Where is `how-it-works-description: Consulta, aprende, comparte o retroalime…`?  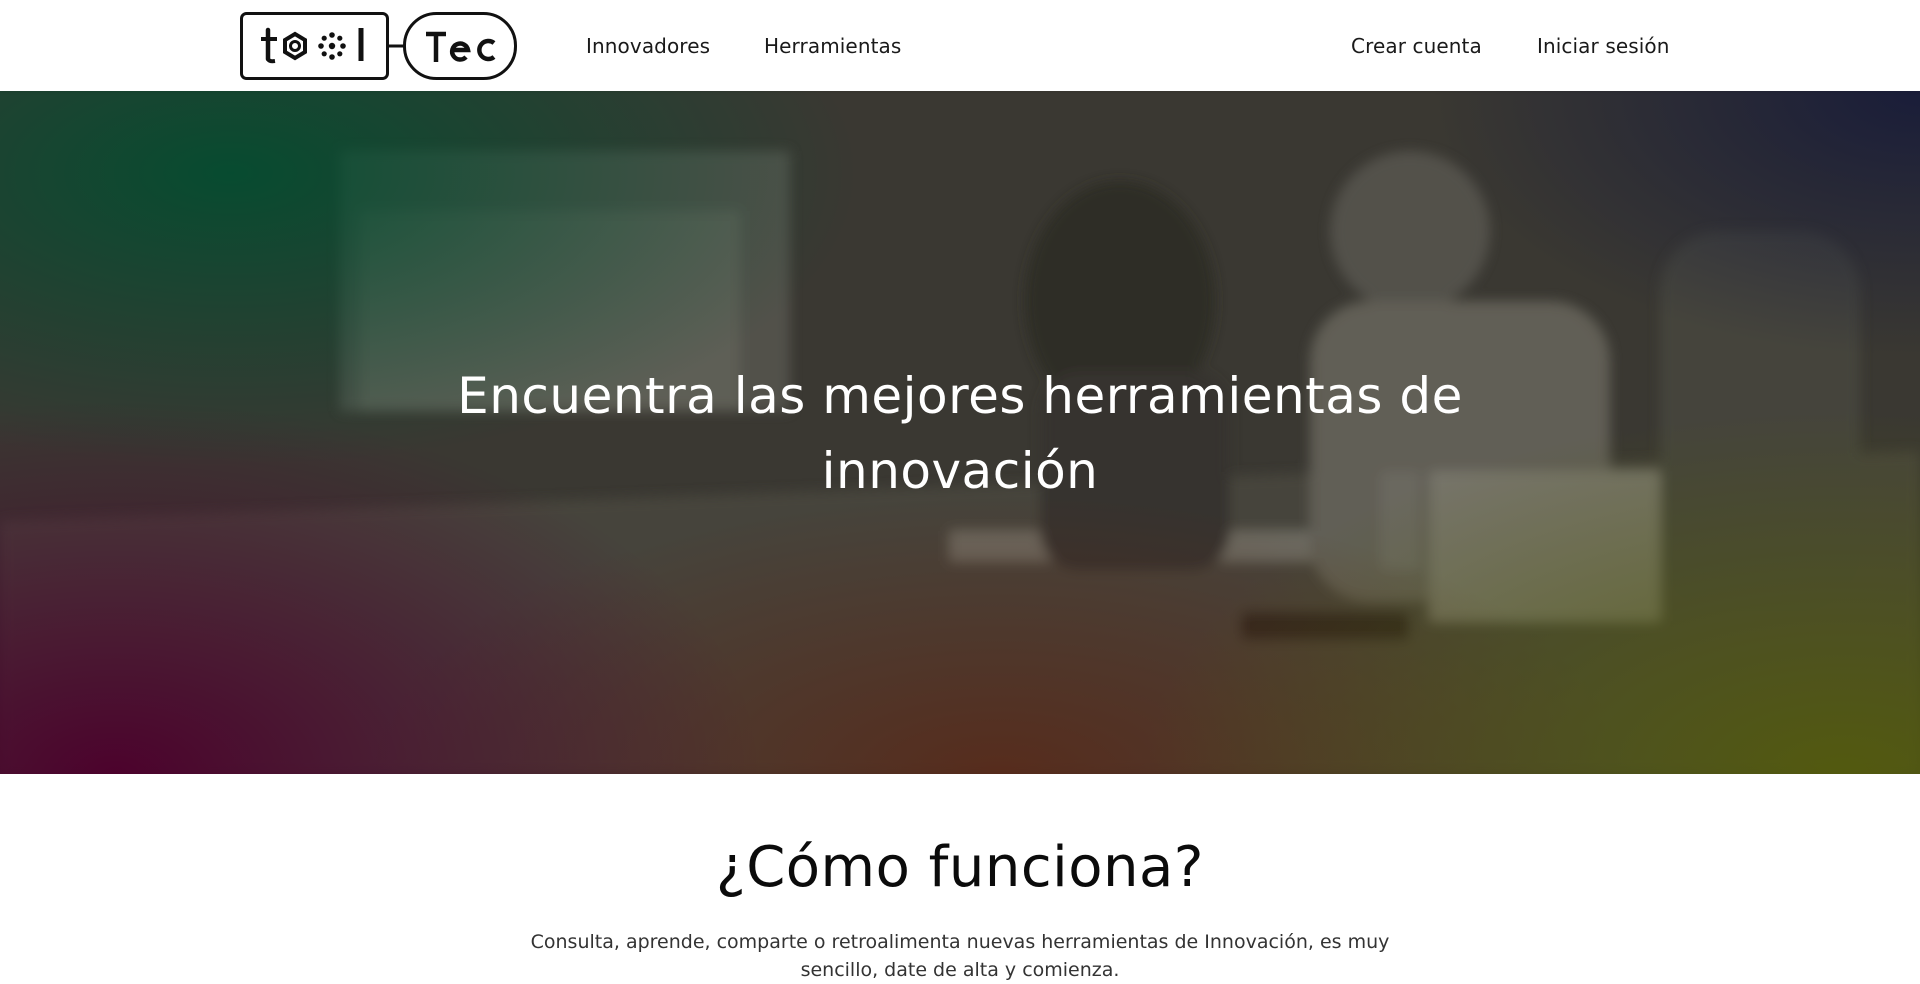
how-it-works-description: Consulta, aprende, comparte o retroalime… is located at coordinates (960, 956).